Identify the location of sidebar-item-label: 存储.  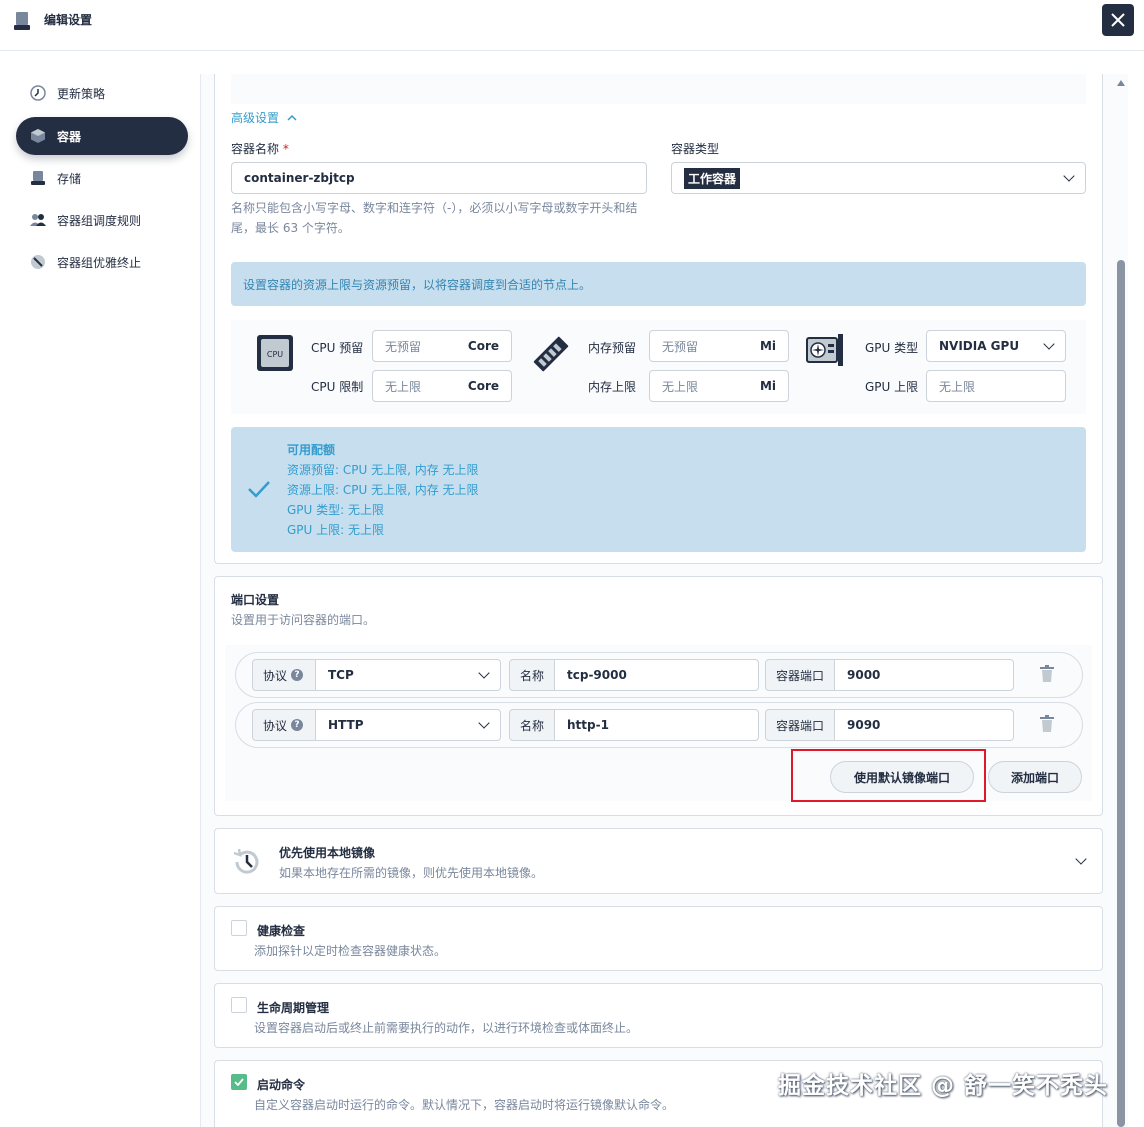
(69, 178).